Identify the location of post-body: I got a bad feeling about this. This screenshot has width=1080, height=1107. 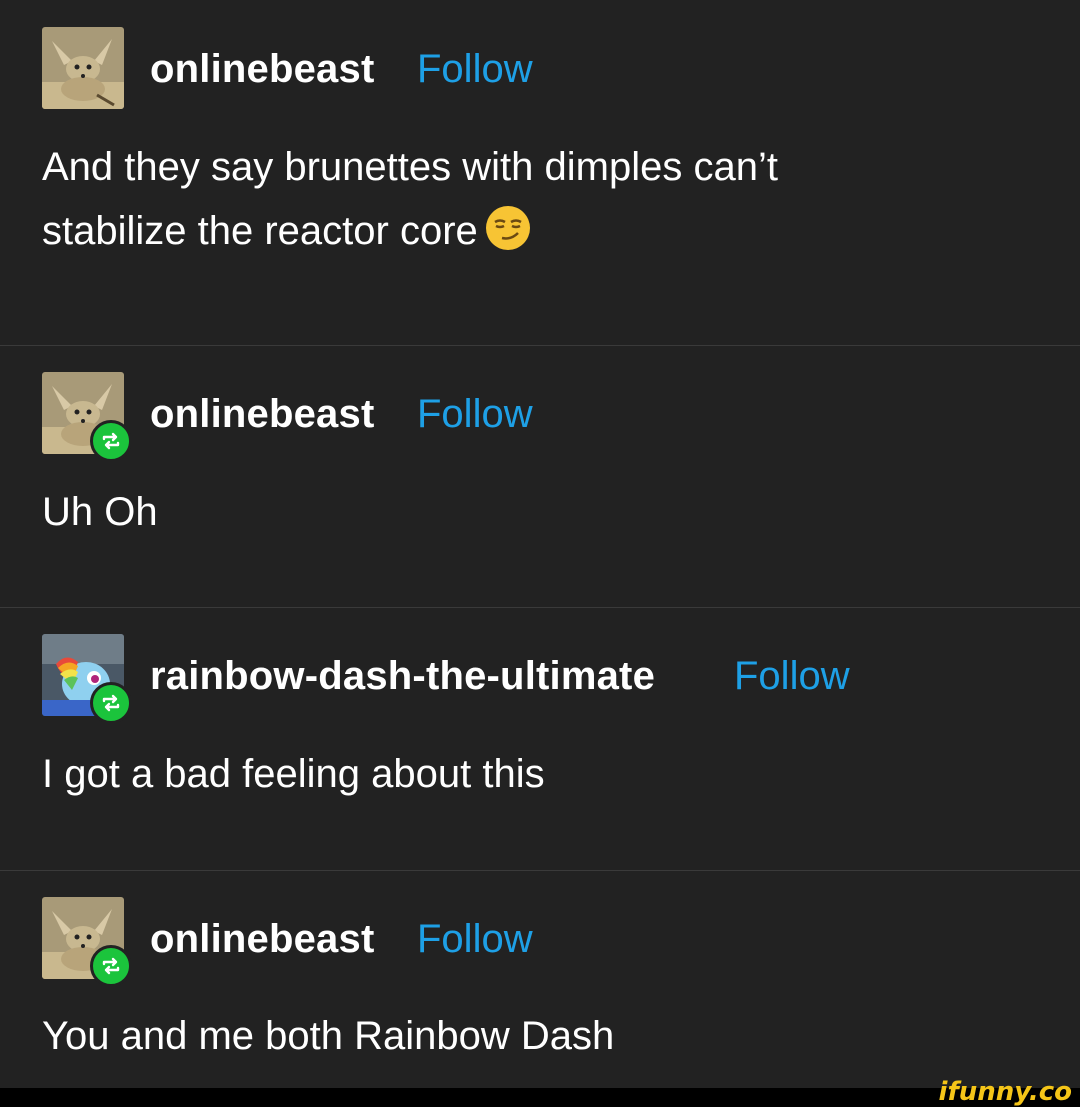
(293, 774).